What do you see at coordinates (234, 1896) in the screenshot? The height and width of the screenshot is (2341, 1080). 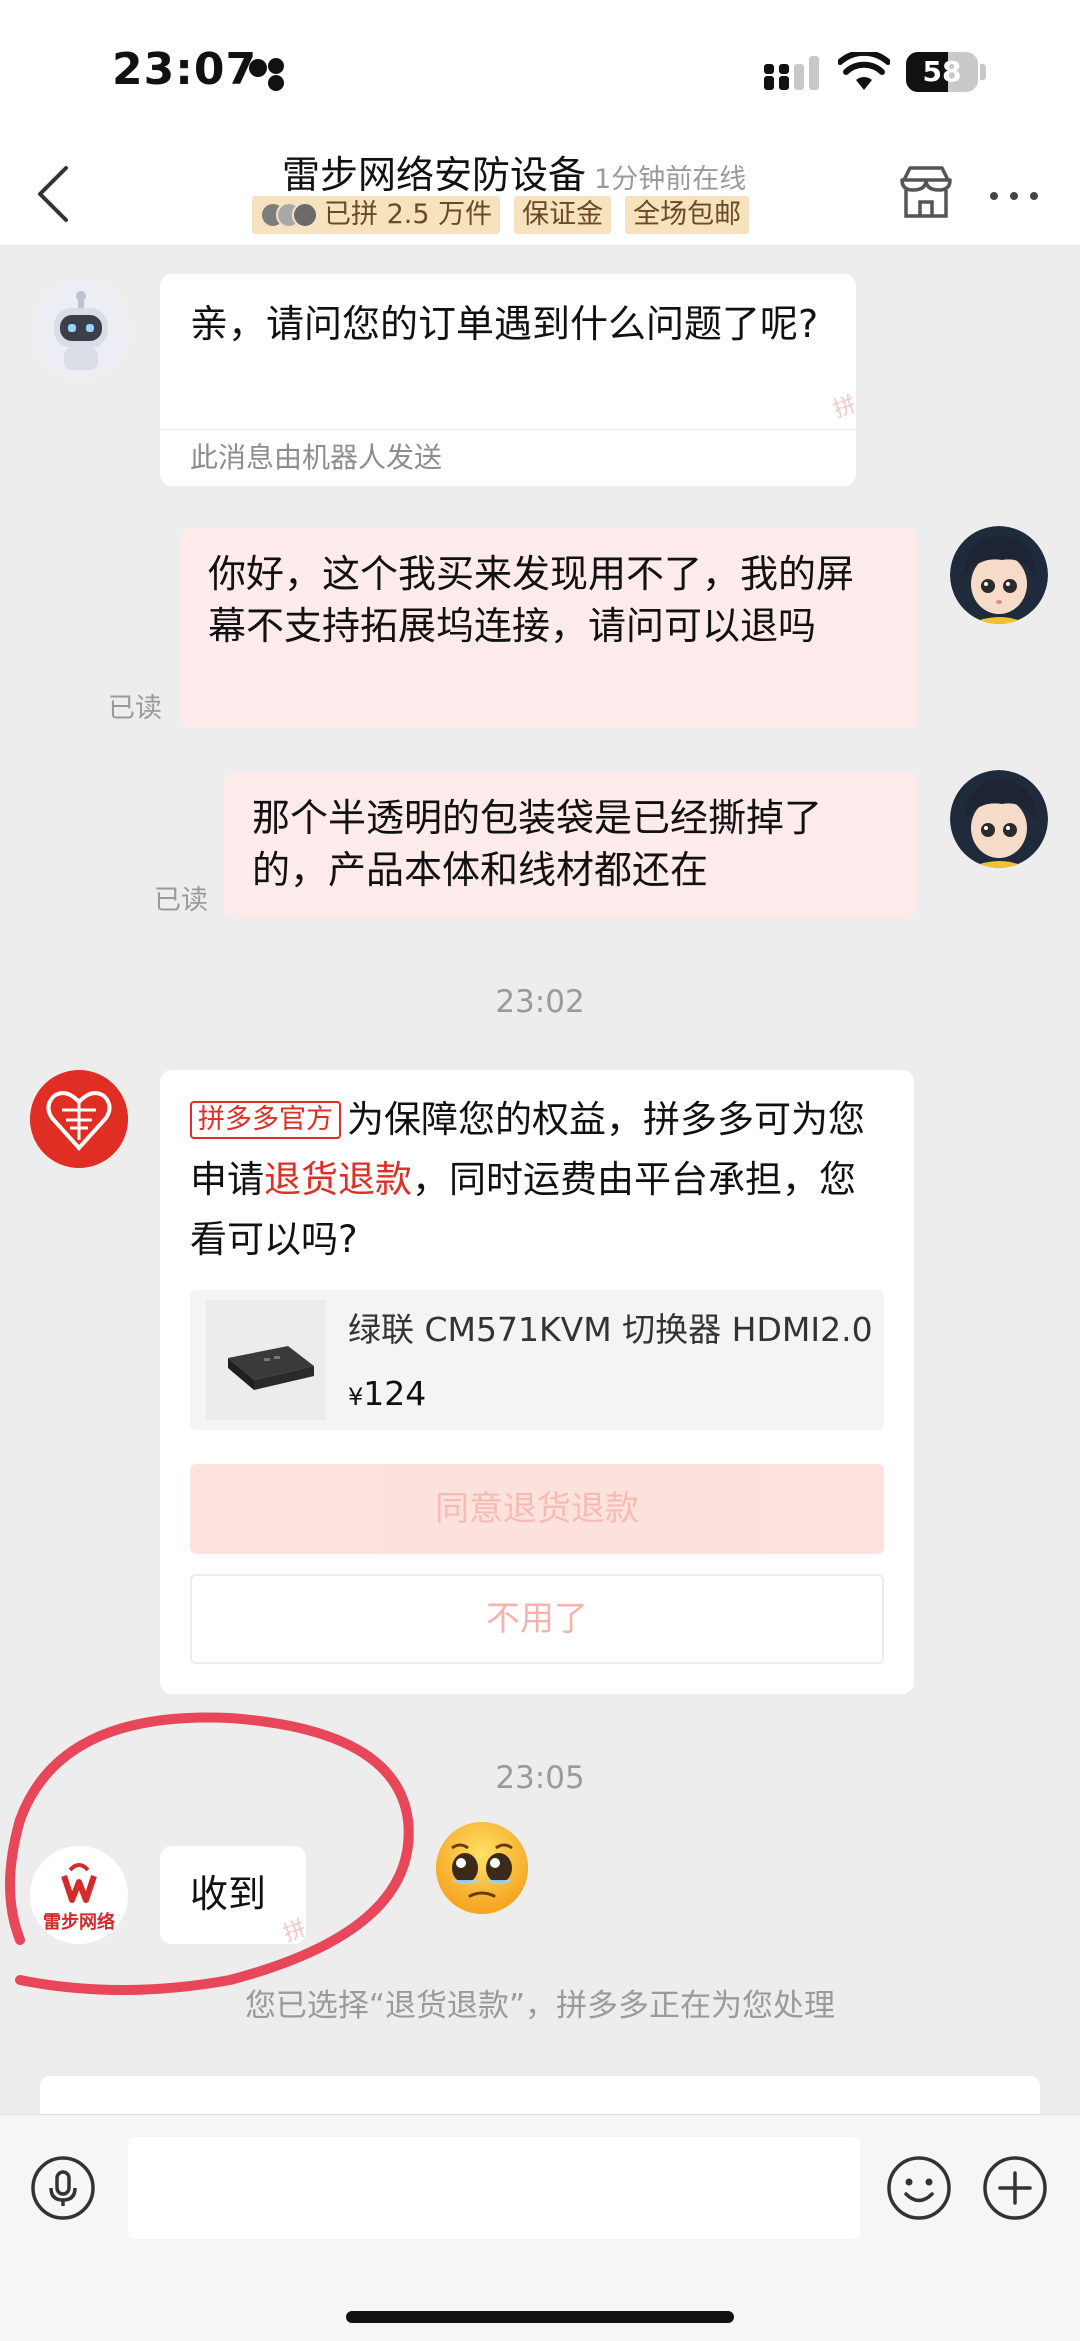 I see `message-bubble-seller: 收到 拼` at bounding box center [234, 1896].